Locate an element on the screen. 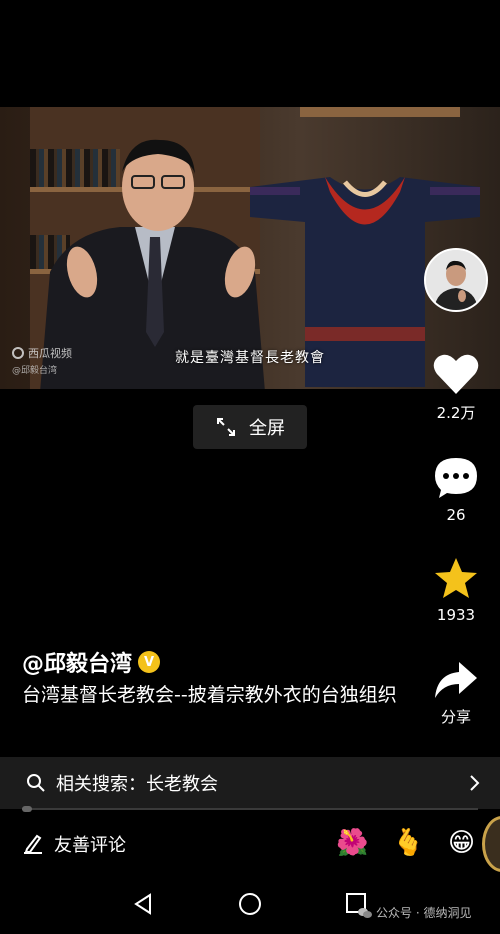 Image resolution: width=500 pixels, height=934 pixels. home-icon is located at coordinates (250, 904).